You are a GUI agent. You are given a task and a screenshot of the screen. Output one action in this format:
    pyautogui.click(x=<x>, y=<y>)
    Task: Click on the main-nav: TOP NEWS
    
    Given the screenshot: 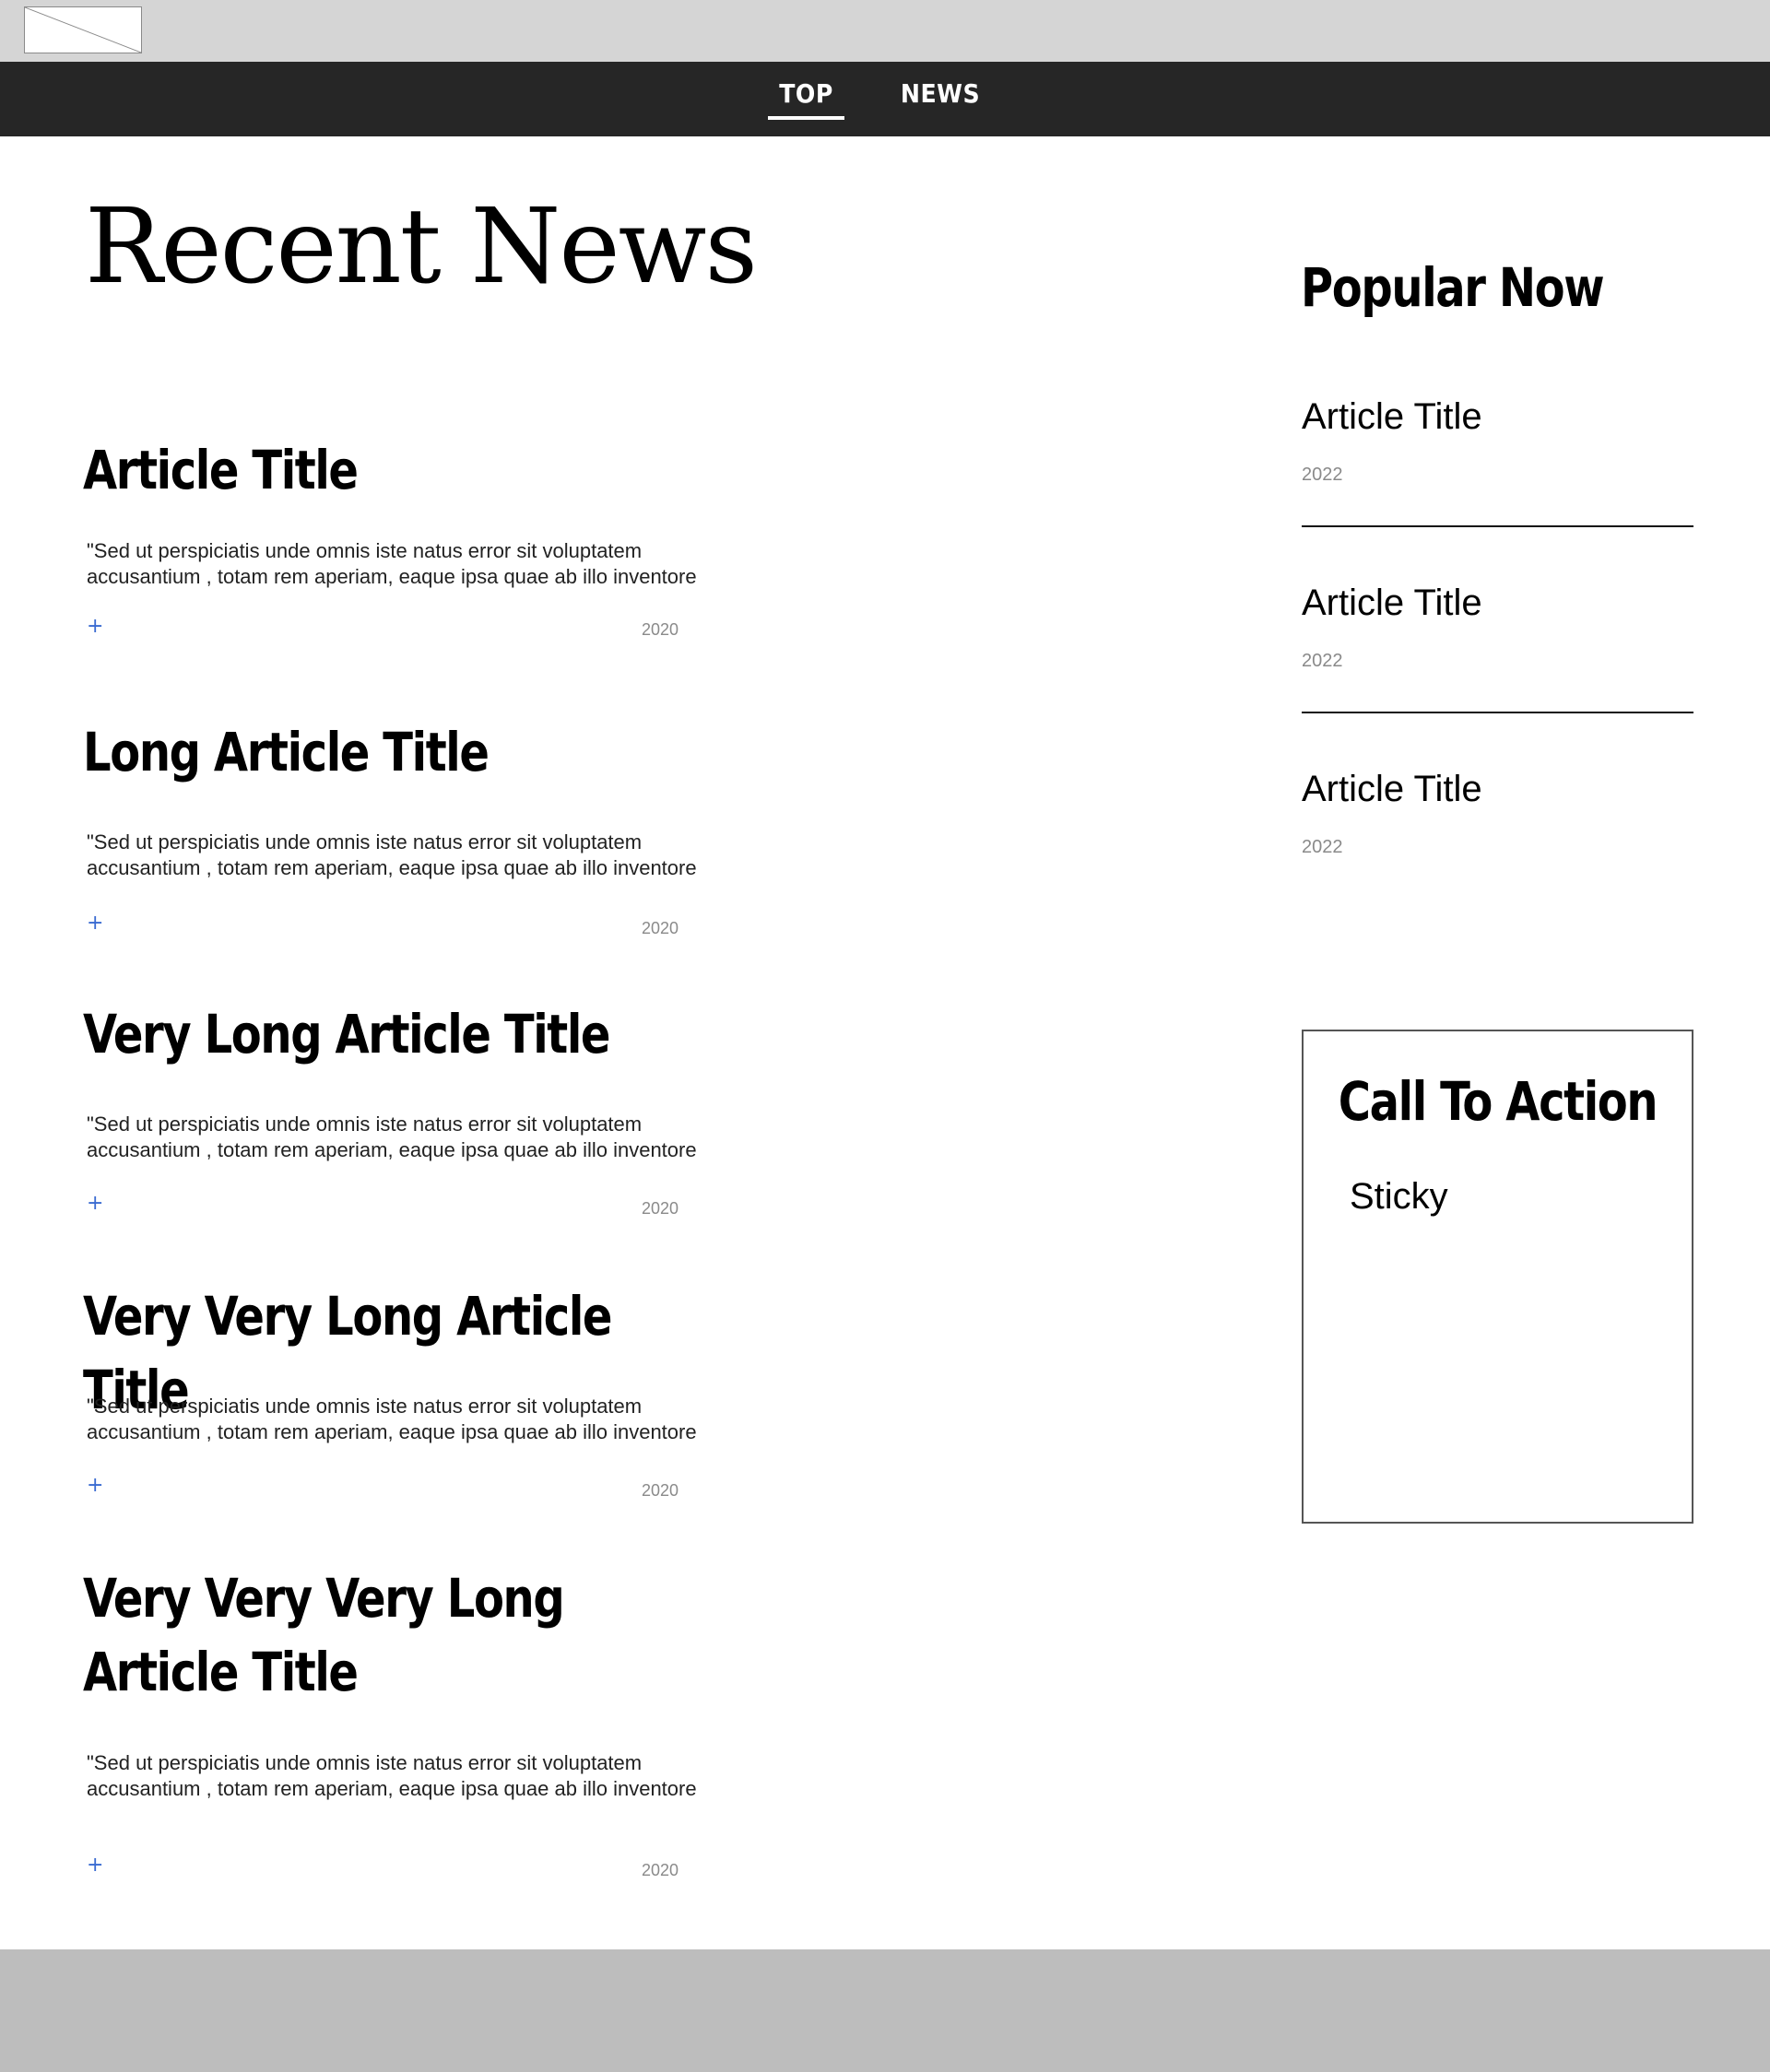 What is the action you would take?
    pyautogui.click(x=885, y=99)
    